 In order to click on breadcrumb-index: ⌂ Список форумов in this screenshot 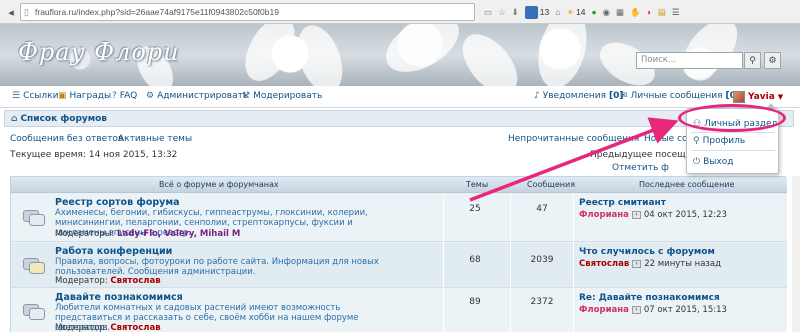, I will do `click(59, 119)`.